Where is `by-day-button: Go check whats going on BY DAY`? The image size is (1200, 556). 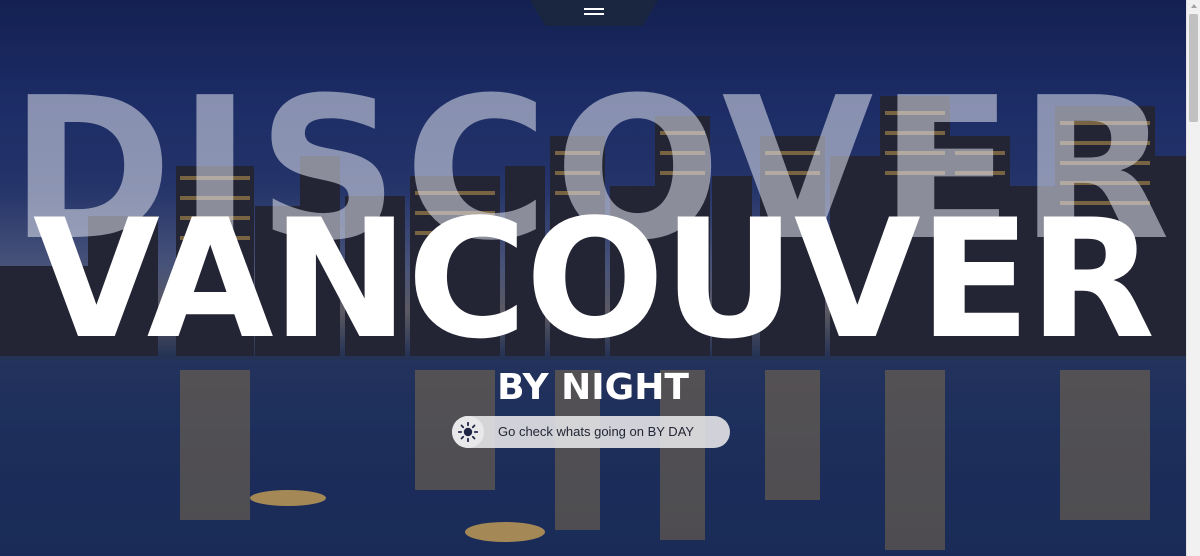 by-day-button: Go check whats going on BY DAY is located at coordinates (591, 432).